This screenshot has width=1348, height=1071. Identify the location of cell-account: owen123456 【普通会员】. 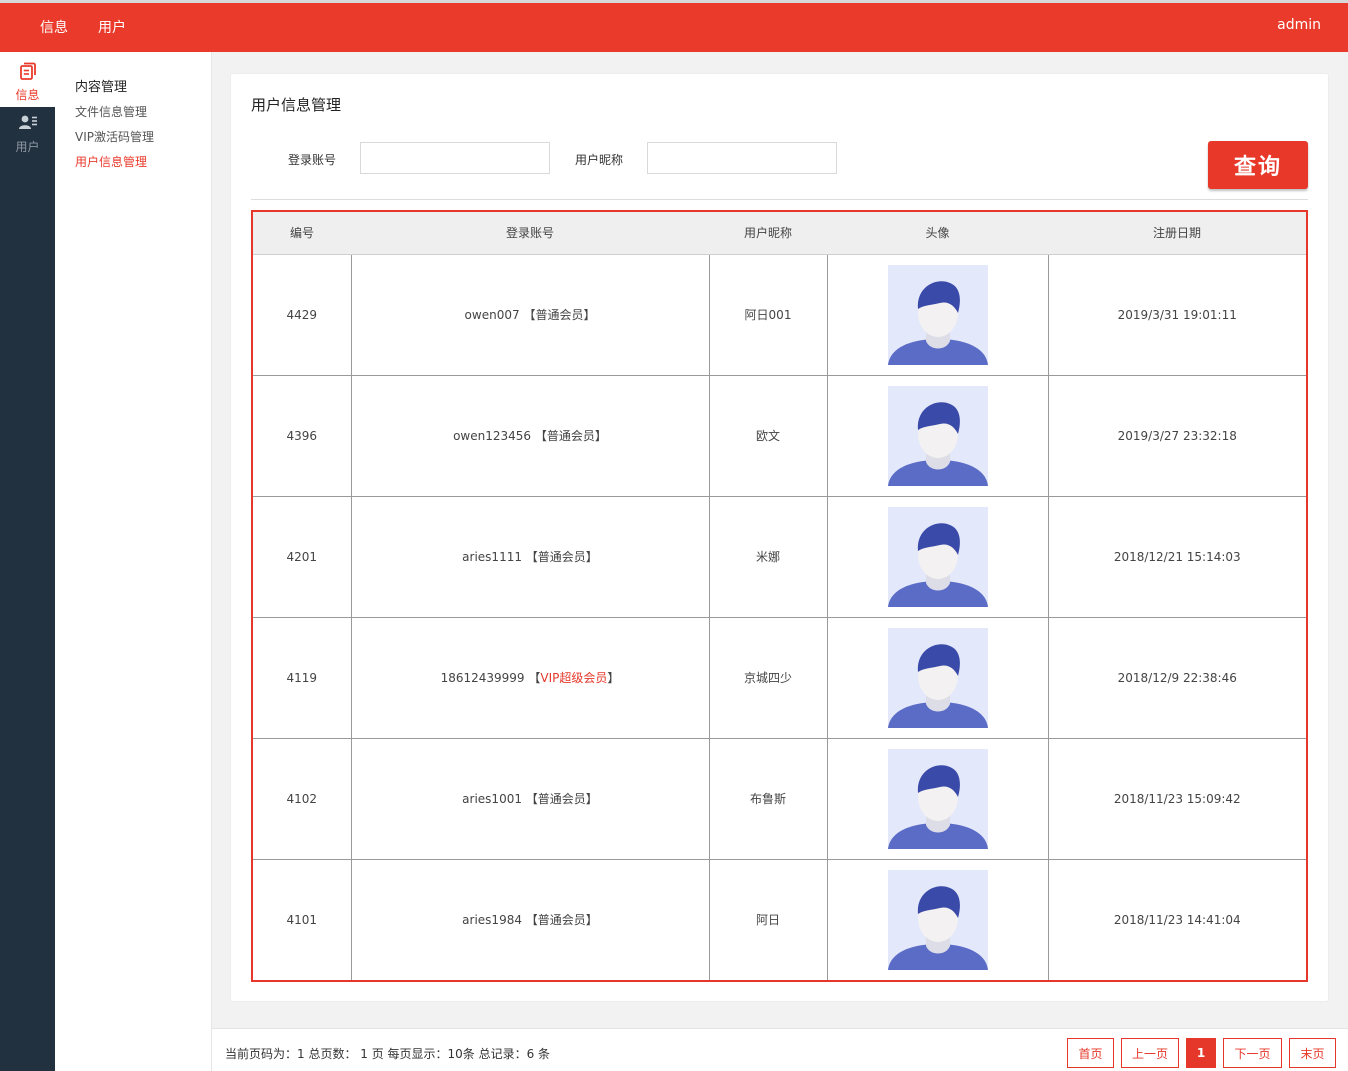
(530, 436).